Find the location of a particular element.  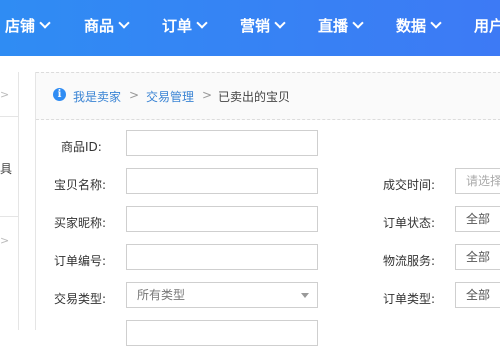

breadcrumb-link-seller: 我是卖家 is located at coordinates (97, 96).